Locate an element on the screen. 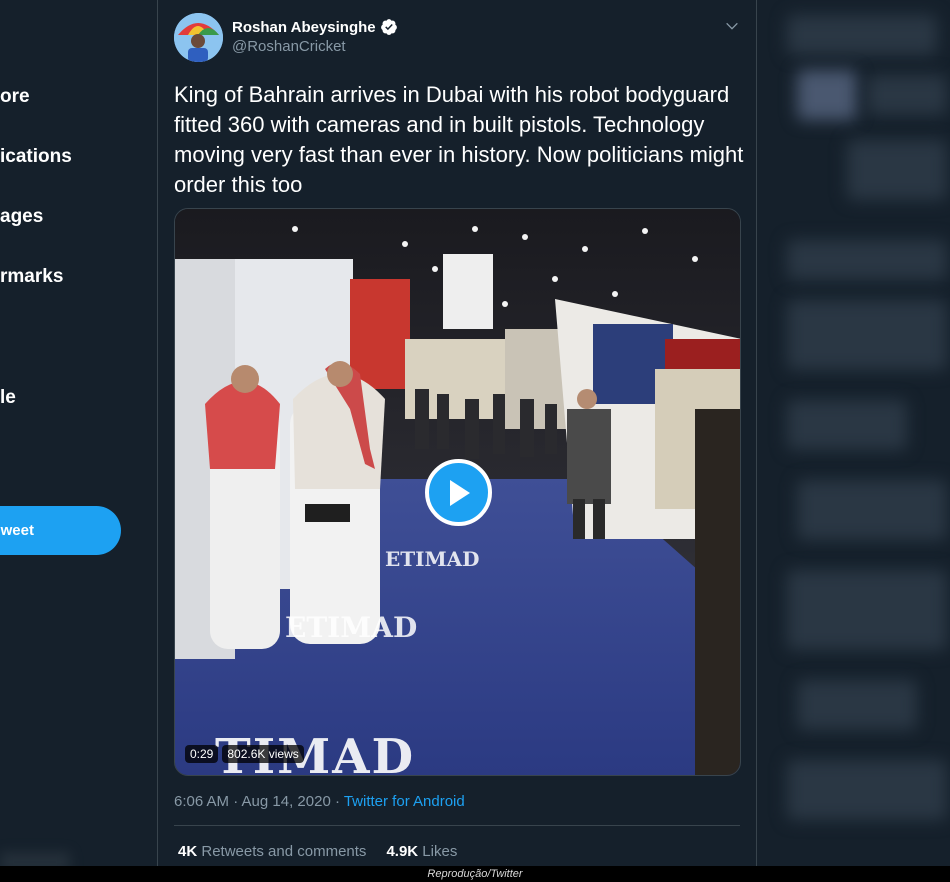 The image size is (950, 882). retweets-stat: 4K Retweets and comments is located at coordinates (272, 851).